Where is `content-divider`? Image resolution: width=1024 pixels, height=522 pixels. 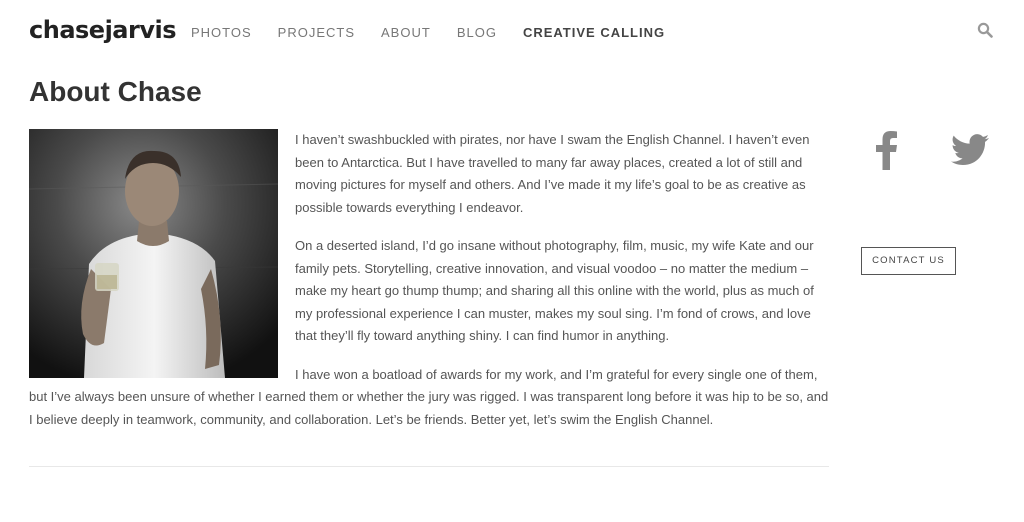
content-divider is located at coordinates (429, 466).